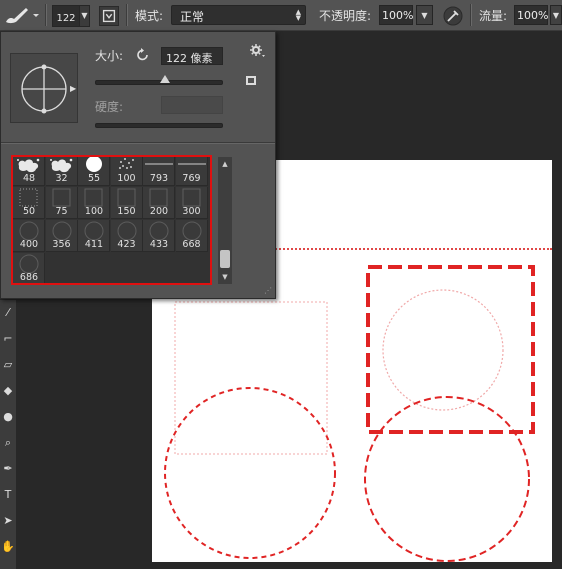  I want to click on preset-scrollbar: ▲ ▼, so click(225, 220).